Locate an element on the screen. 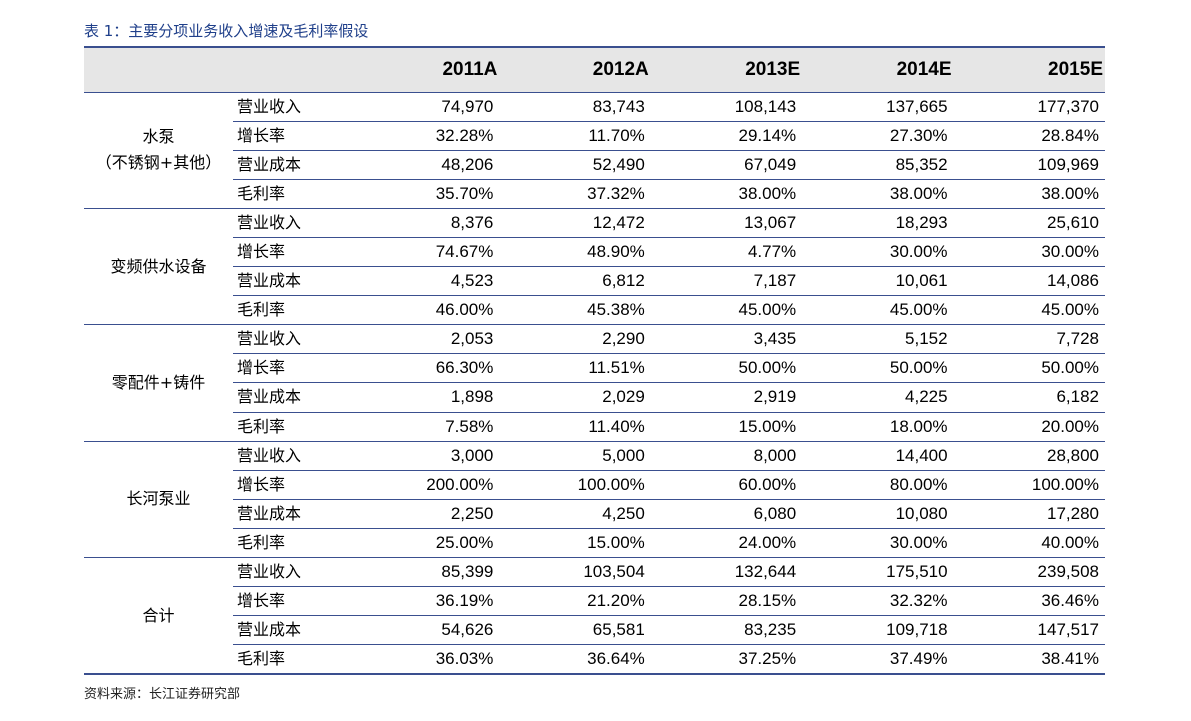  value-cell: 28.84% is located at coordinates (1029, 136).